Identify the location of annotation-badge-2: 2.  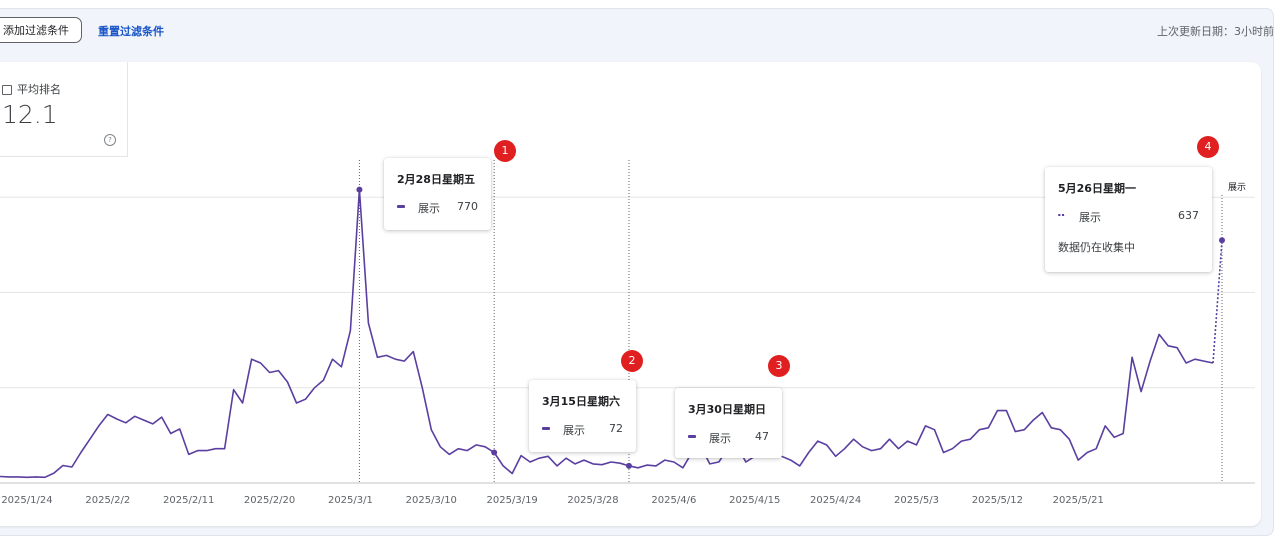
(632, 361).